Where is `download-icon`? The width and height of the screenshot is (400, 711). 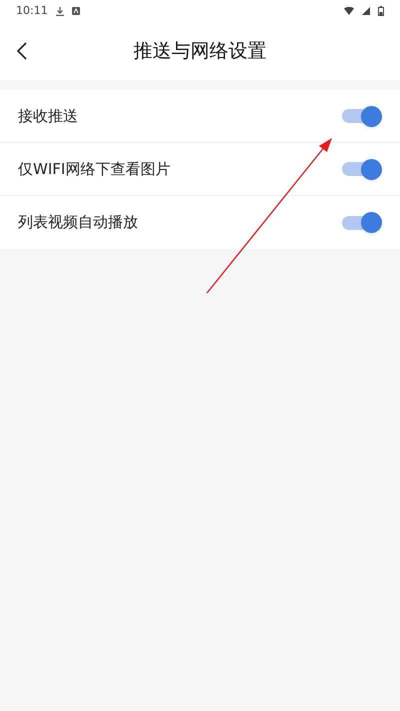
download-icon is located at coordinates (60, 11).